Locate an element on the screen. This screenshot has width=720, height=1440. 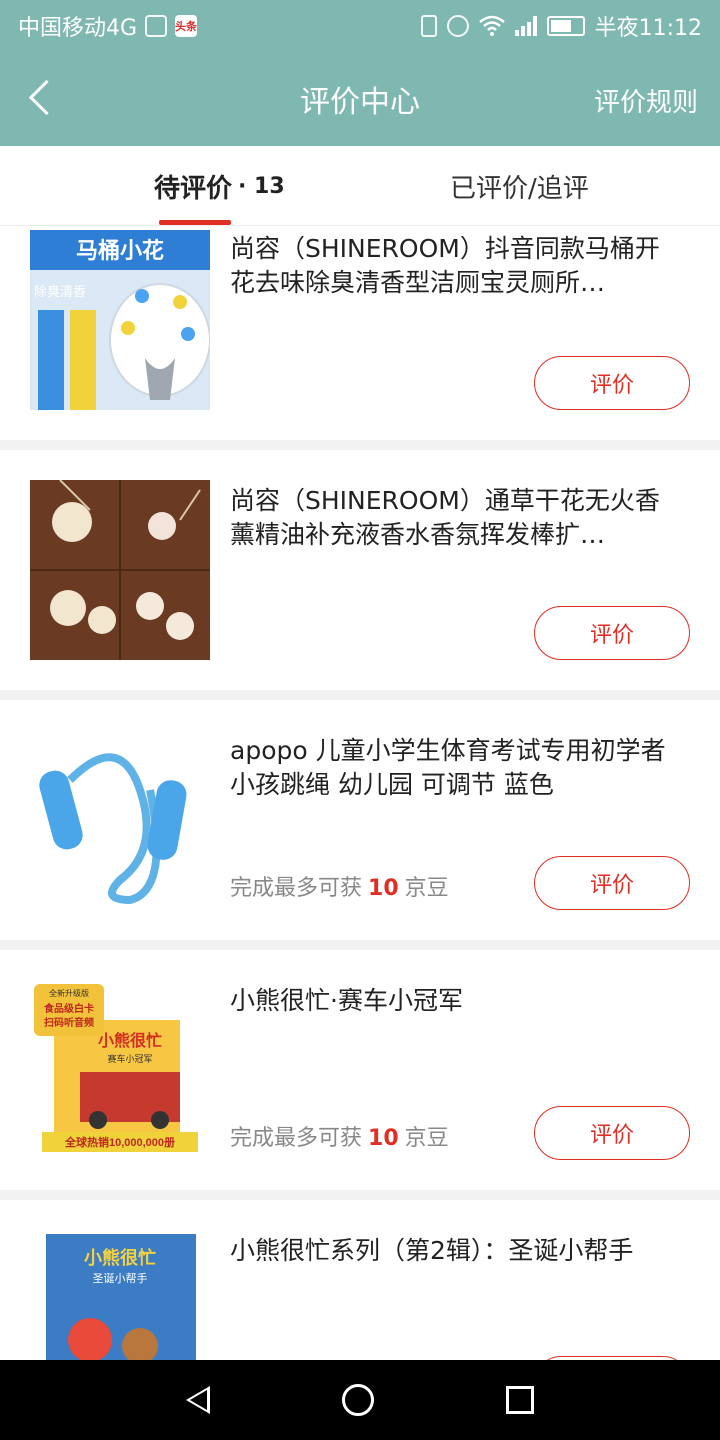
carrier-label: 中国移动4G is located at coordinates (78, 28).